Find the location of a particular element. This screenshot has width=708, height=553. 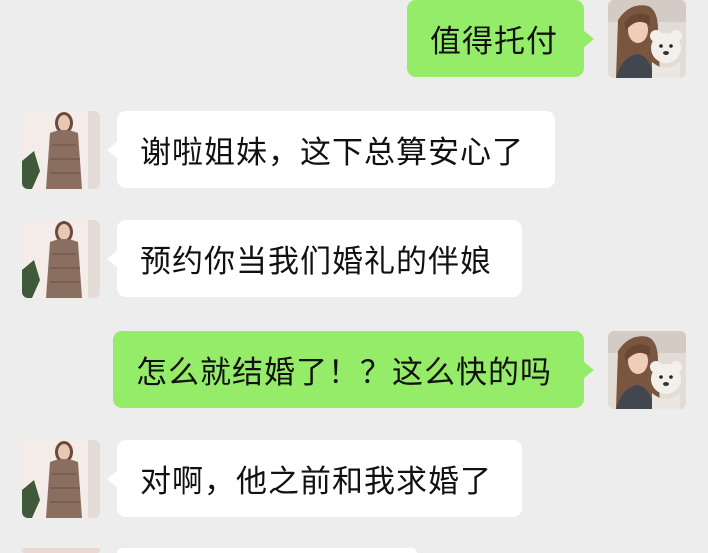

message-text: 怎么就结婚了！？这么快的吗 is located at coordinates (344, 373).